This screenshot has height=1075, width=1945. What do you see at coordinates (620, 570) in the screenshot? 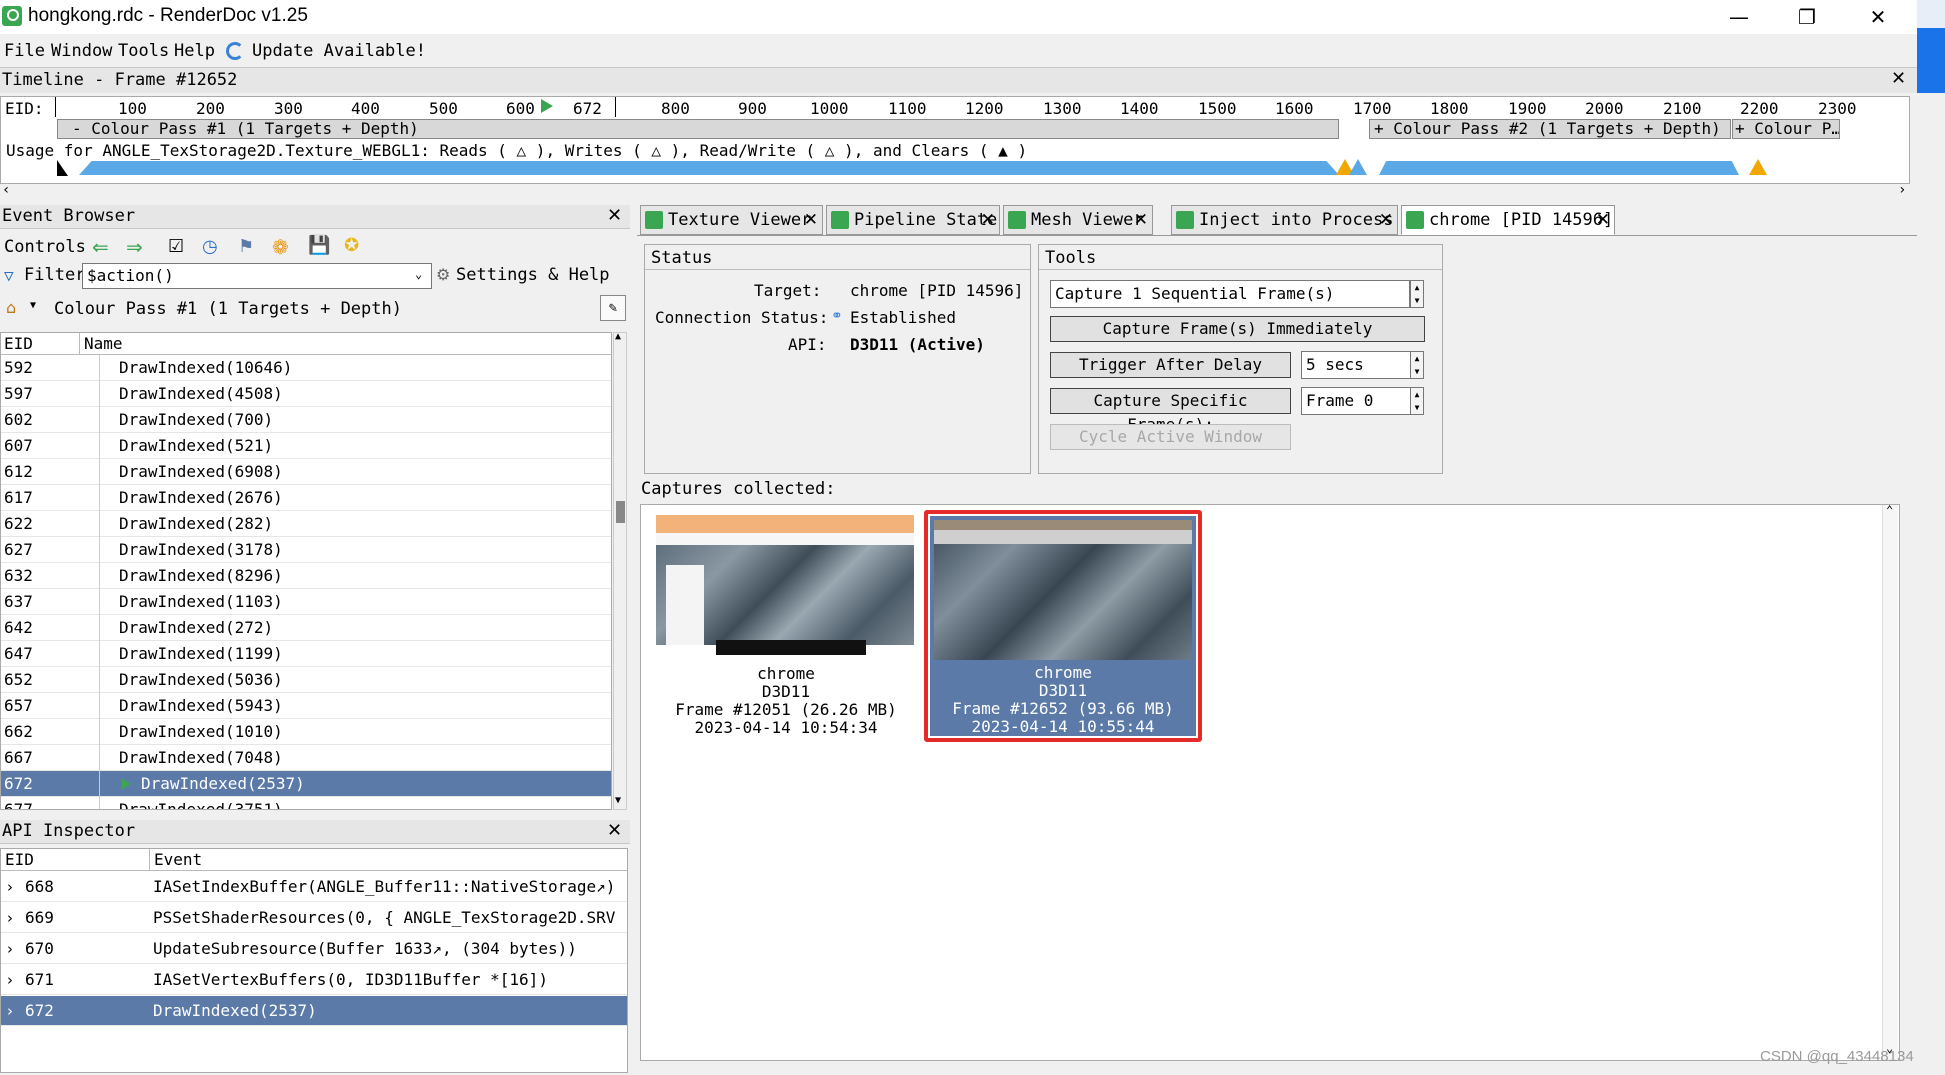
I see `event-list-vscrollbar: ▲ ▼` at bounding box center [620, 570].